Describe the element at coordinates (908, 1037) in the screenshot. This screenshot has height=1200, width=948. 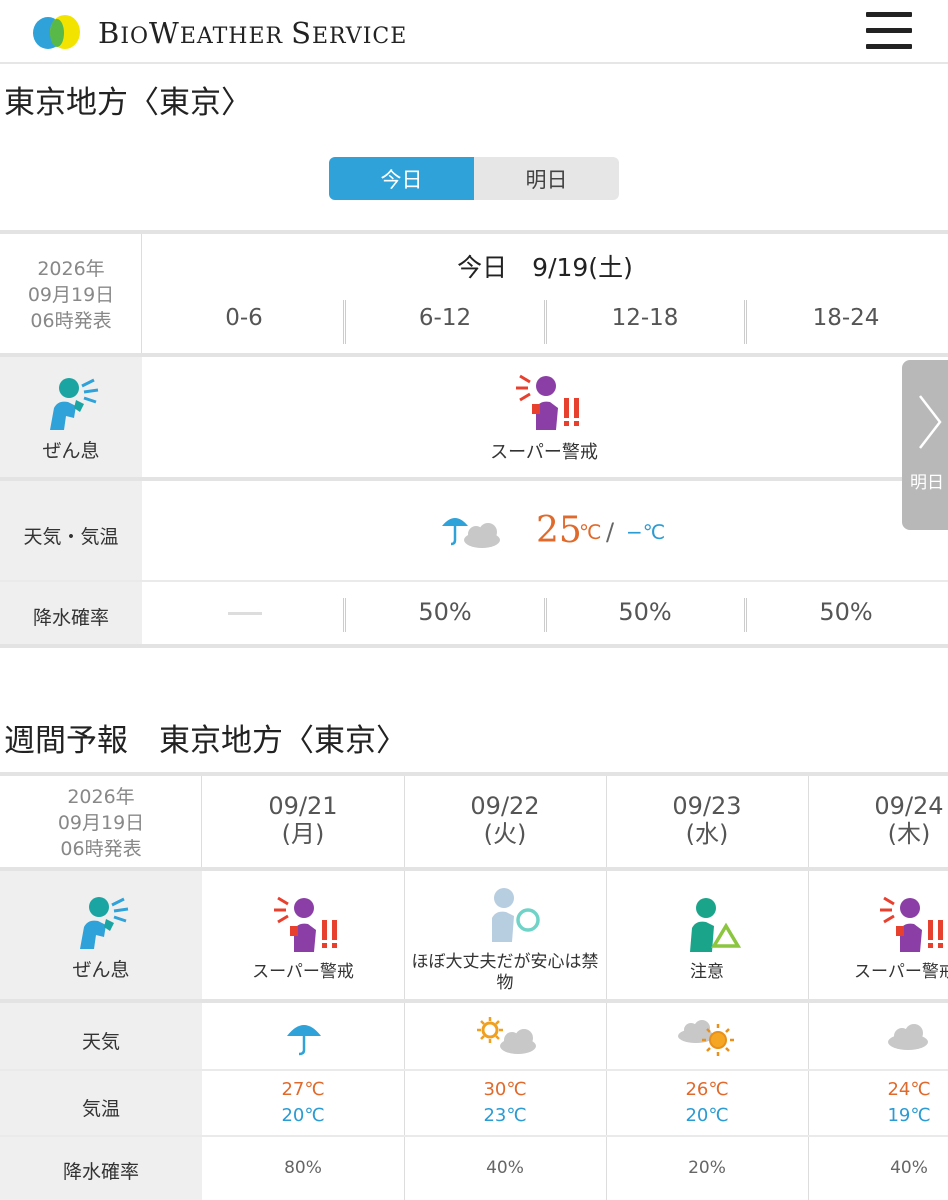
I see `cloud-icon` at that location.